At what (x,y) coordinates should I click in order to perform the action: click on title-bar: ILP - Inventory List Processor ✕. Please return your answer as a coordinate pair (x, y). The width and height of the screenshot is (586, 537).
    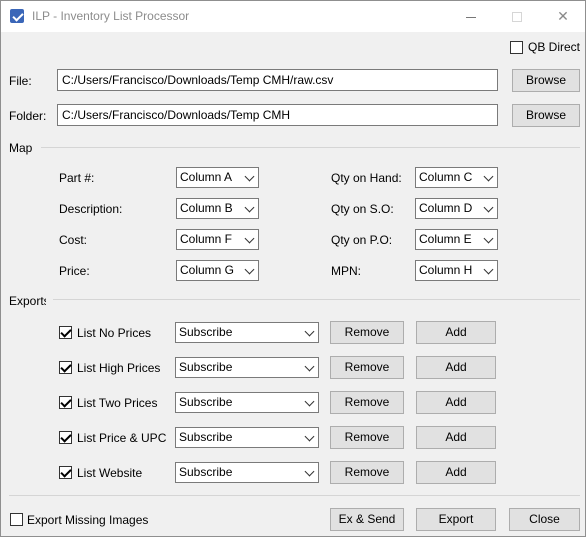
    Looking at the image, I should click on (293, 16).